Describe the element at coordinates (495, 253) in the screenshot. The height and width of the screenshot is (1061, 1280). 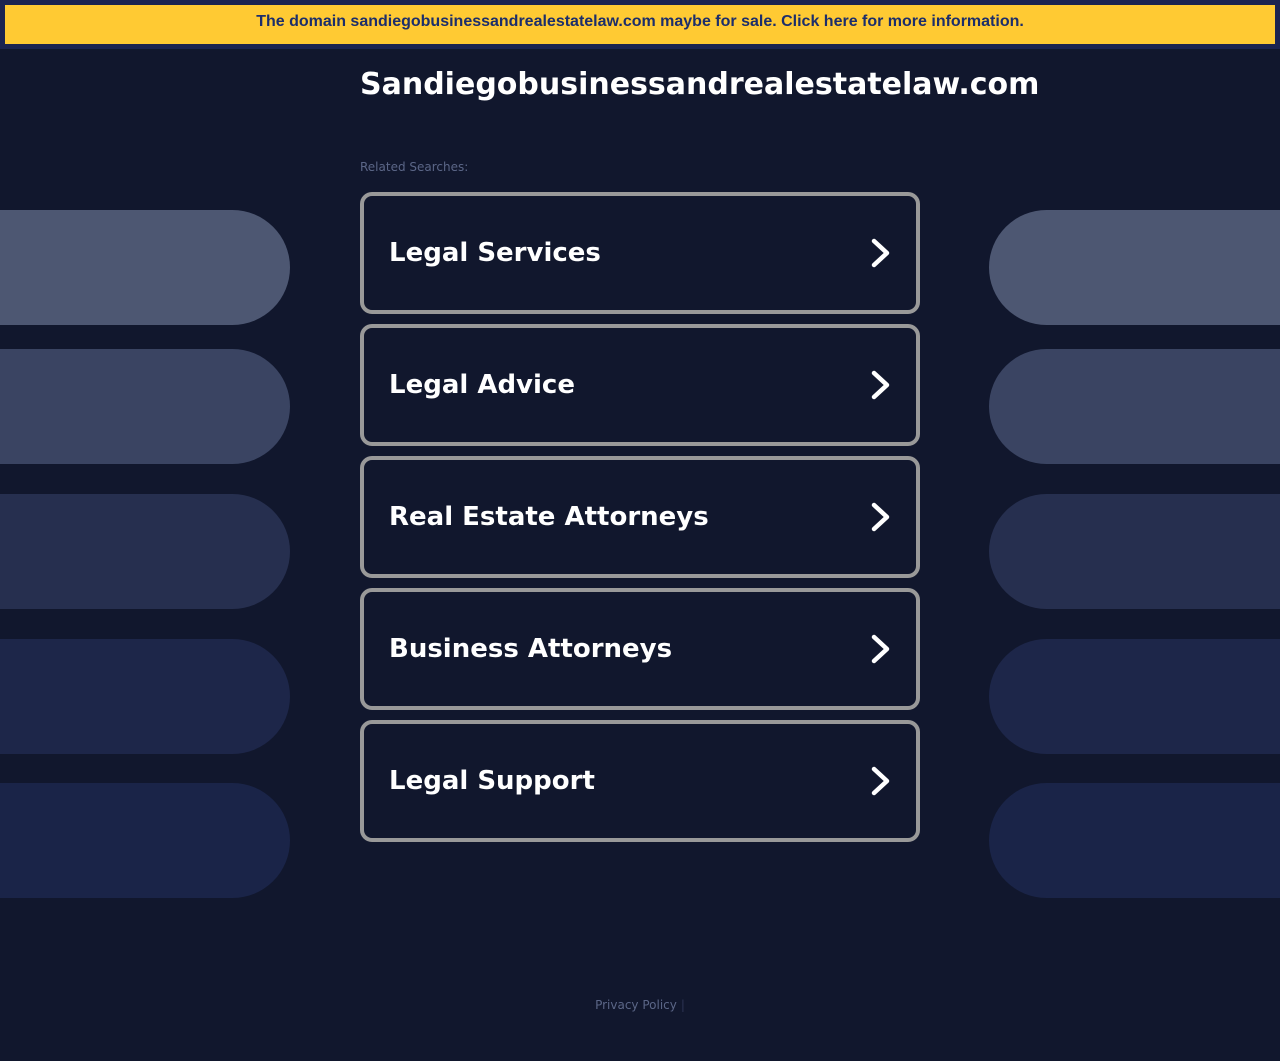
I see `search-link-label: Legal Services` at that location.